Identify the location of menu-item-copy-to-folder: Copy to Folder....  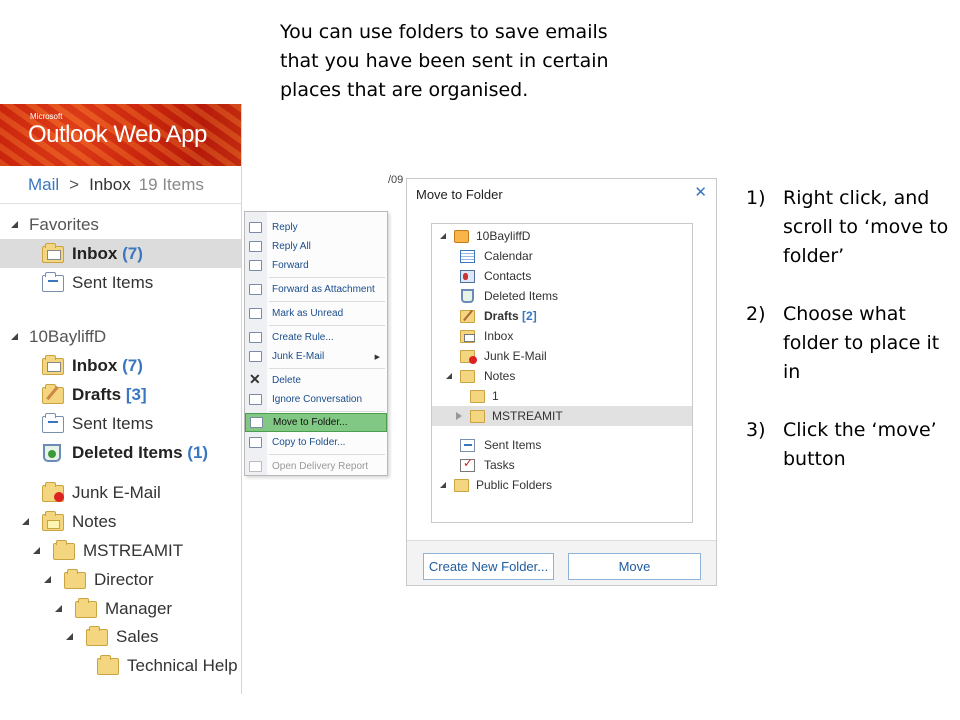
(316, 442).